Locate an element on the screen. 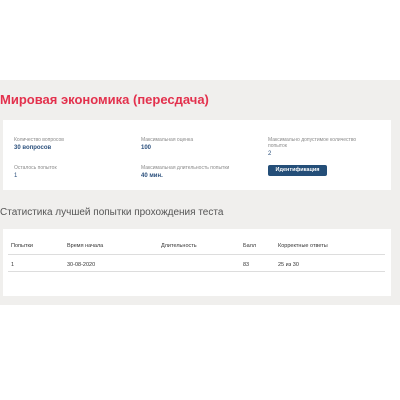  header-attempts: Попытки is located at coordinates (22, 246).